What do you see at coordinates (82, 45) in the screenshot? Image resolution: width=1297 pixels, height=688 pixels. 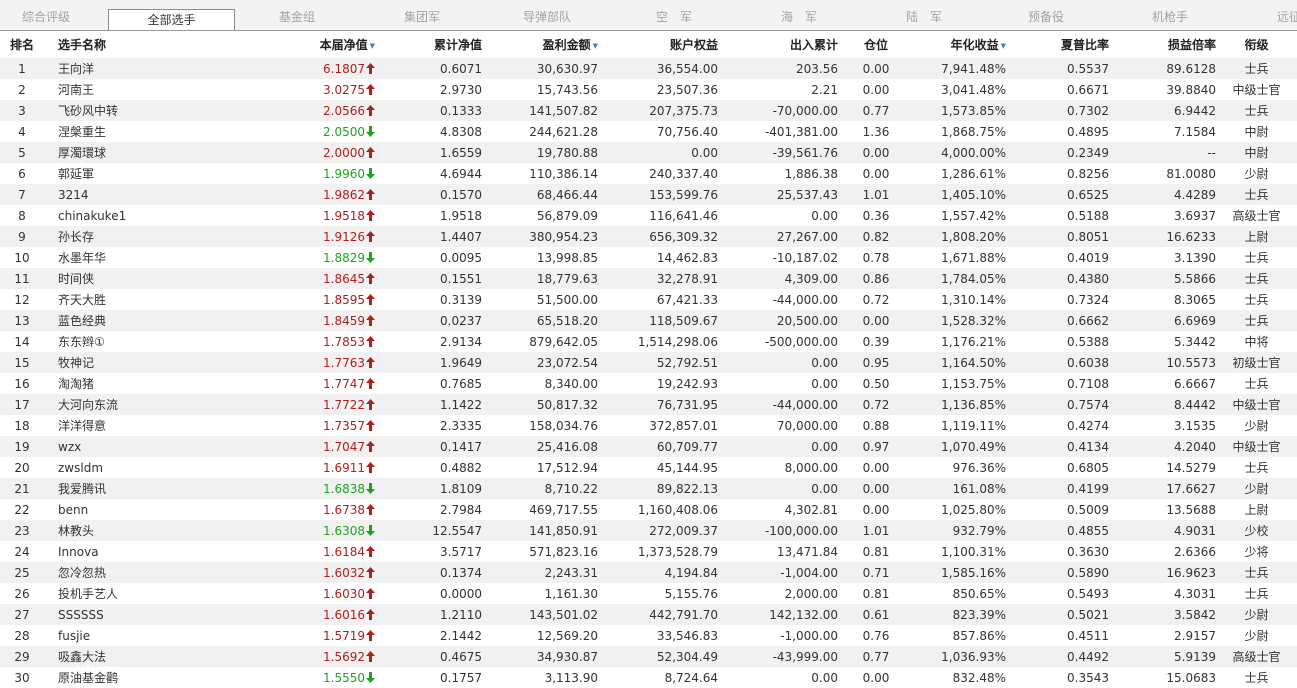 I see `column-header-label: 选手名称` at bounding box center [82, 45].